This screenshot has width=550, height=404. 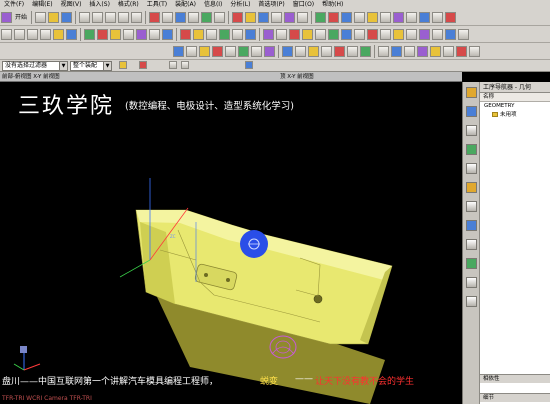 What do you see at coordinates (185, 4) in the screenshot?
I see `menu-assembly: 装配(A)` at bounding box center [185, 4].